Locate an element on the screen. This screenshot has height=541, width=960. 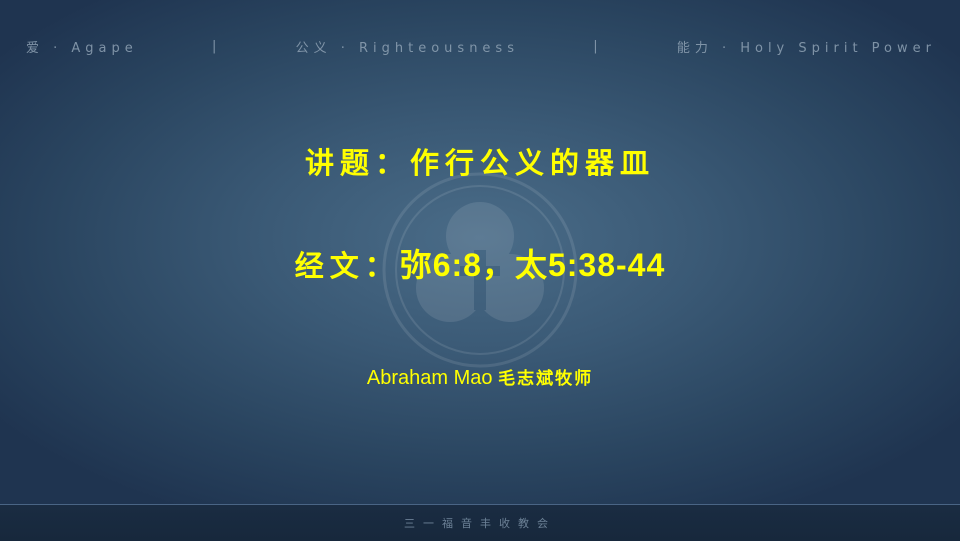
footer-bar: 三一福音丰收教会 is located at coordinates (480, 522).